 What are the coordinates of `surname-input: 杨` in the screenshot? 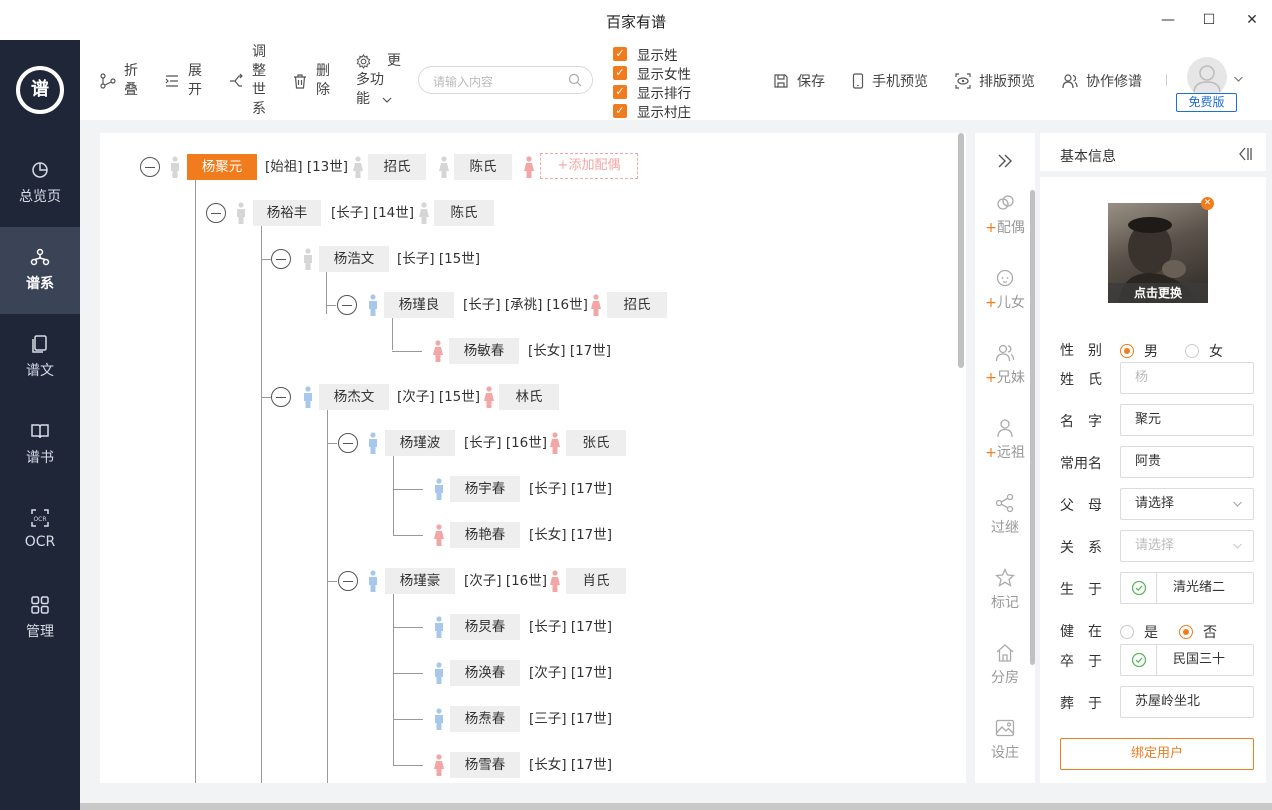 It's located at (1187, 378).